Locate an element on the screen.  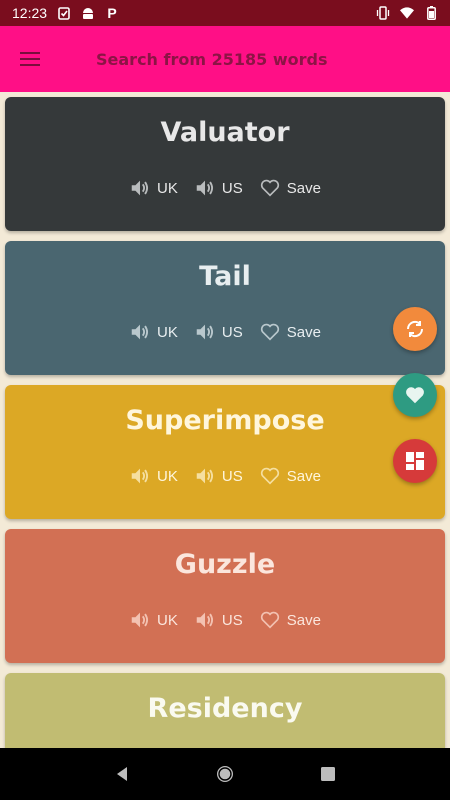
home-icon is located at coordinates (225, 774).